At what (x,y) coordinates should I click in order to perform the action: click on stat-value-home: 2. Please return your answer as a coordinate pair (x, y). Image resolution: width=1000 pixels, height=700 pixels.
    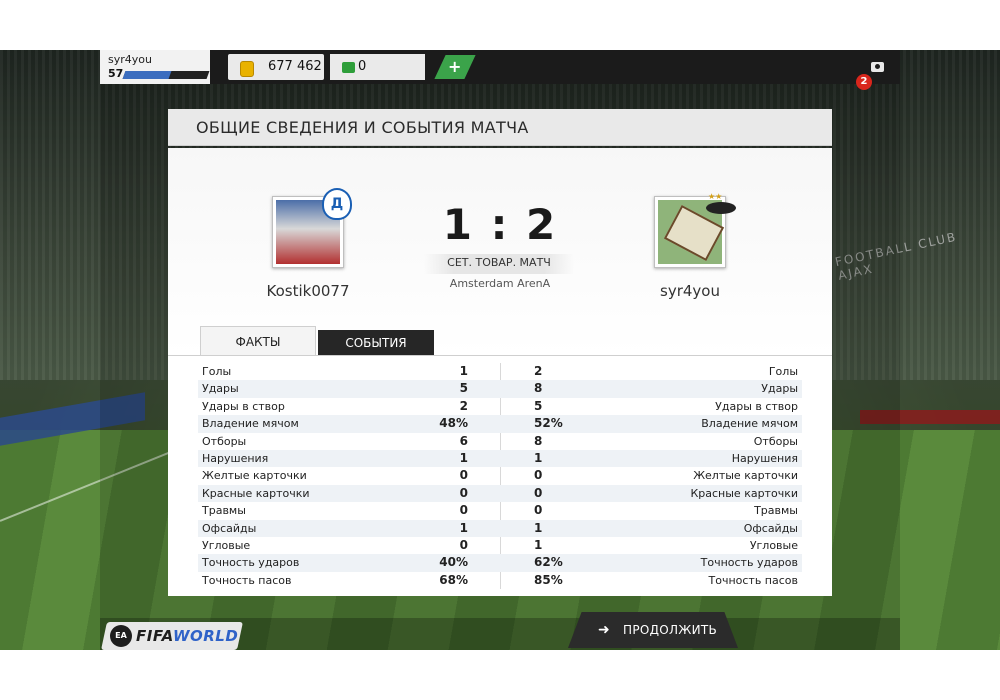
    Looking at the image, I should click on (463, 405).